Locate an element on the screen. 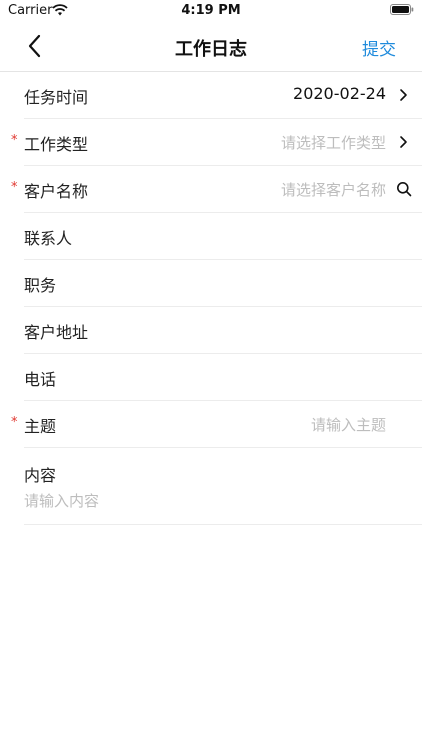 Image resolution: width=422 pixels, height=750 pixels. nav-bar: 工作日志 提交 is located at coordinates (211, 47).